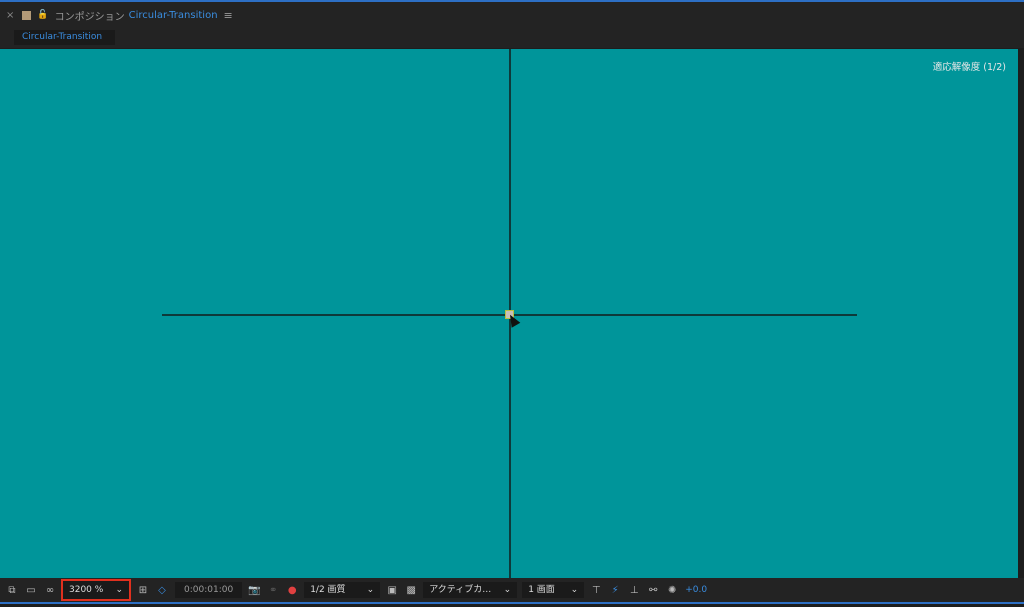 This screenshot has height=607, width=1024. What do you see at coordinates (1021, 313) in the screenshot?
I see `panel-edge` at bounding box center [1021, 313].